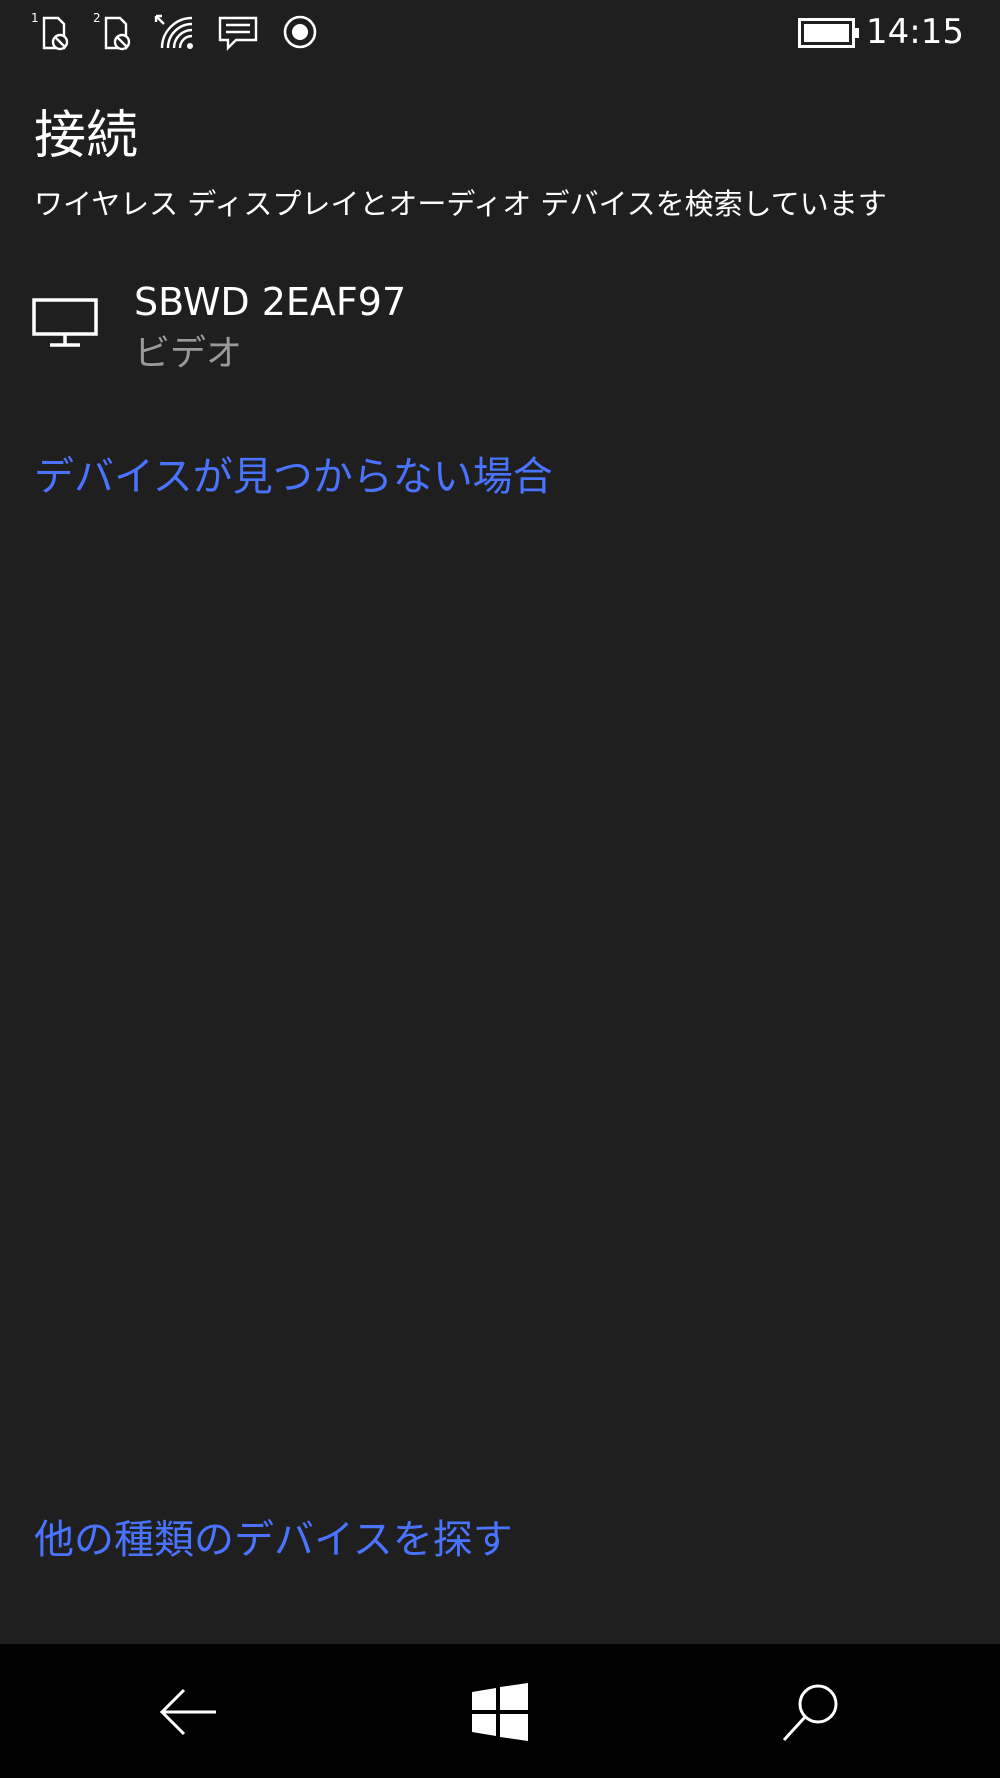 Image resolution: width=1000 pixels, height=1778 pixels. I want to click on wifi-icon, so click(176, 32).